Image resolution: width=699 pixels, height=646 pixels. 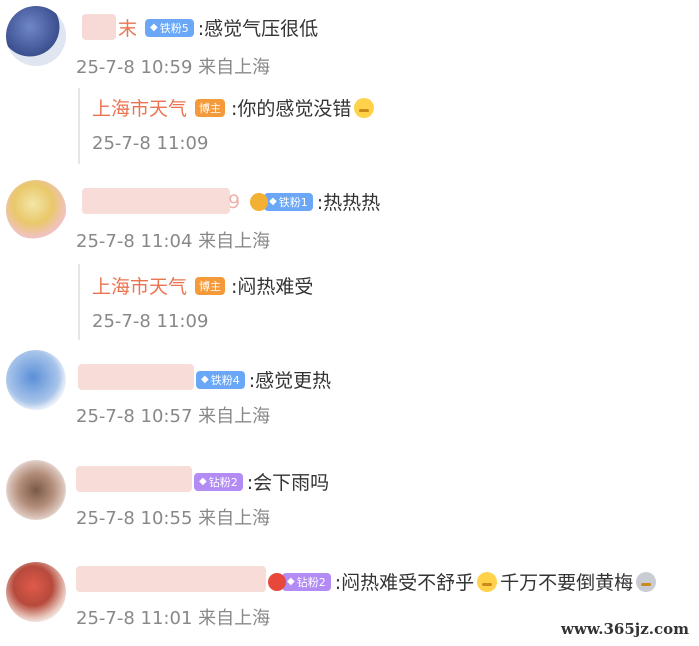 I want to click on fan-badge-label: 铁粉4, so click(x=225, y=380).